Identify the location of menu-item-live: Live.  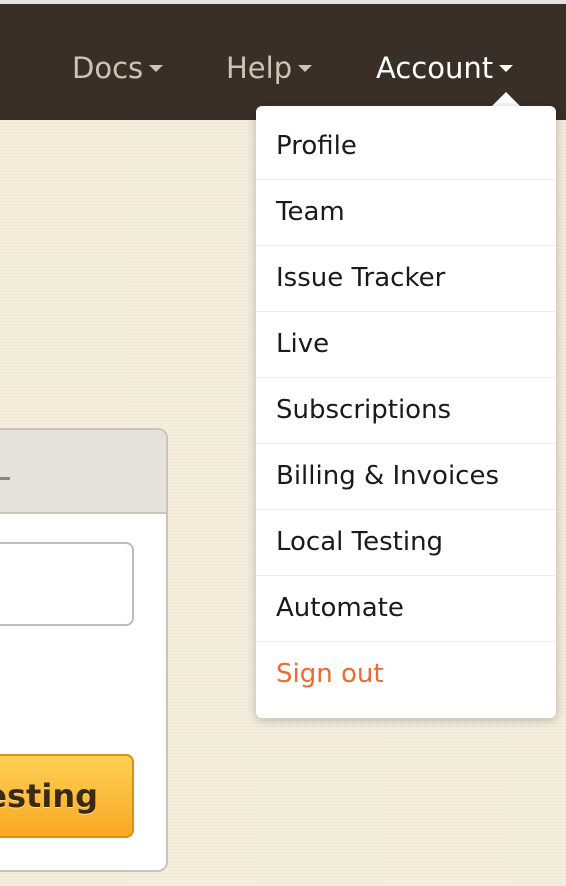
(406, 345).